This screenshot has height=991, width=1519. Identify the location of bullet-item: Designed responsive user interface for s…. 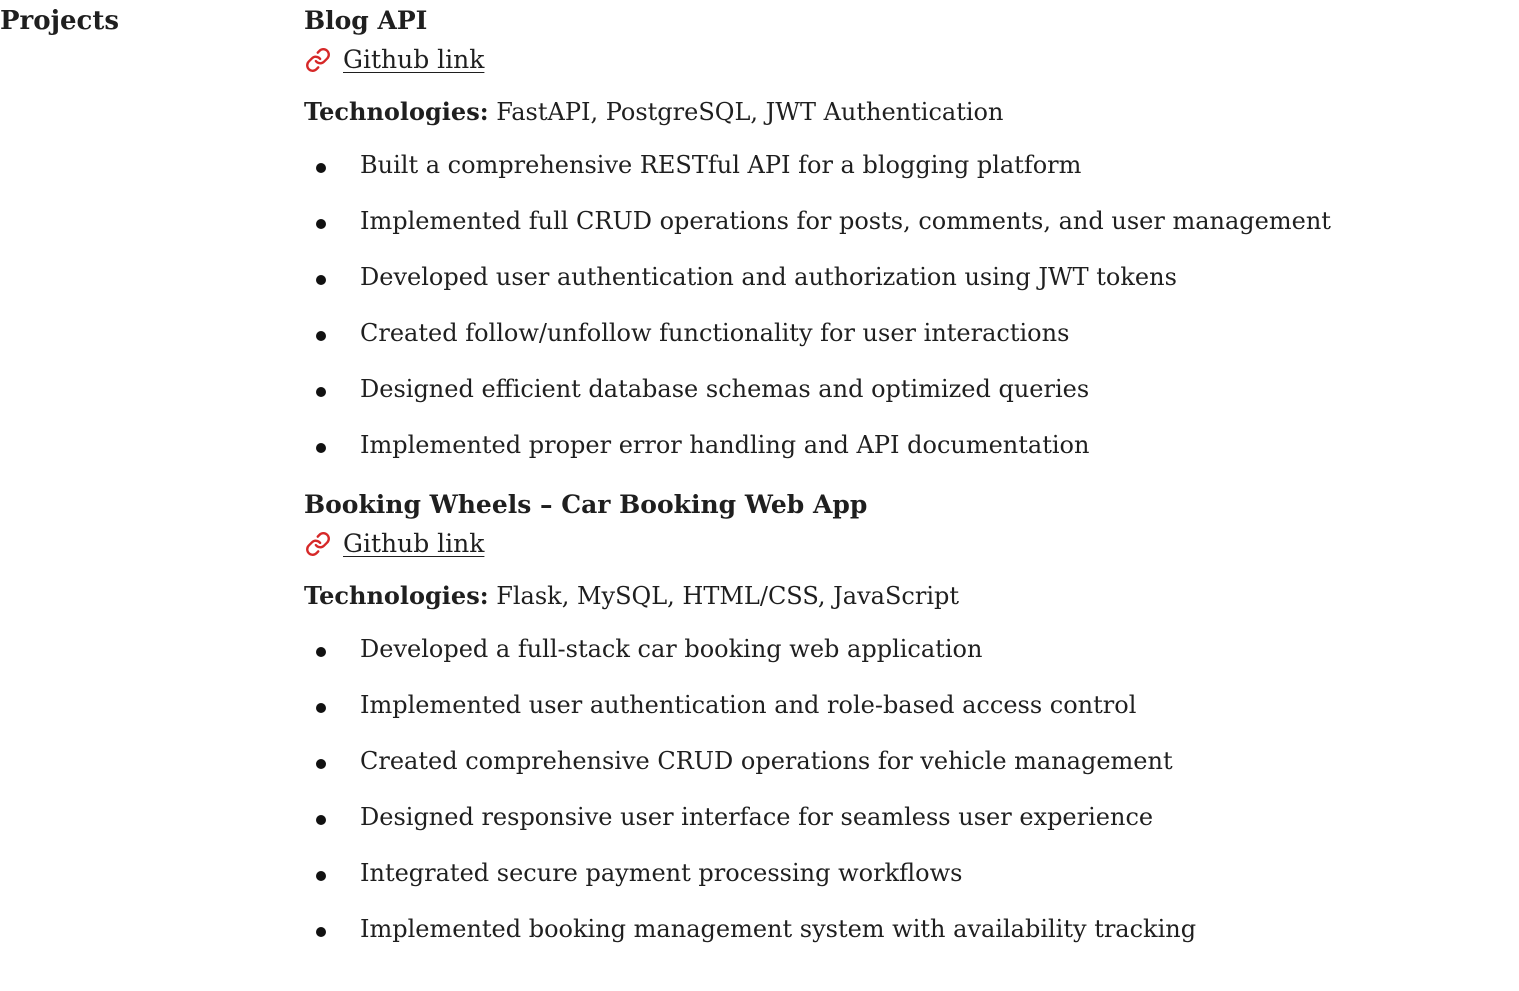
(906, 828).